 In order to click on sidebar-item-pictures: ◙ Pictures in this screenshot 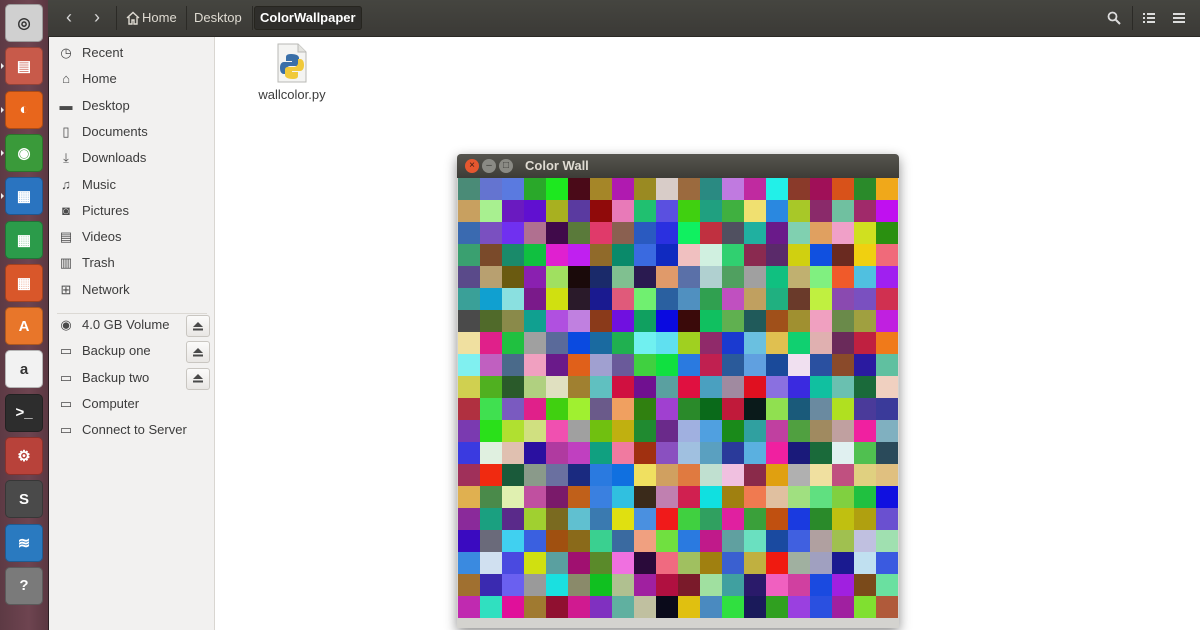, I will do `click(131, 211)`.